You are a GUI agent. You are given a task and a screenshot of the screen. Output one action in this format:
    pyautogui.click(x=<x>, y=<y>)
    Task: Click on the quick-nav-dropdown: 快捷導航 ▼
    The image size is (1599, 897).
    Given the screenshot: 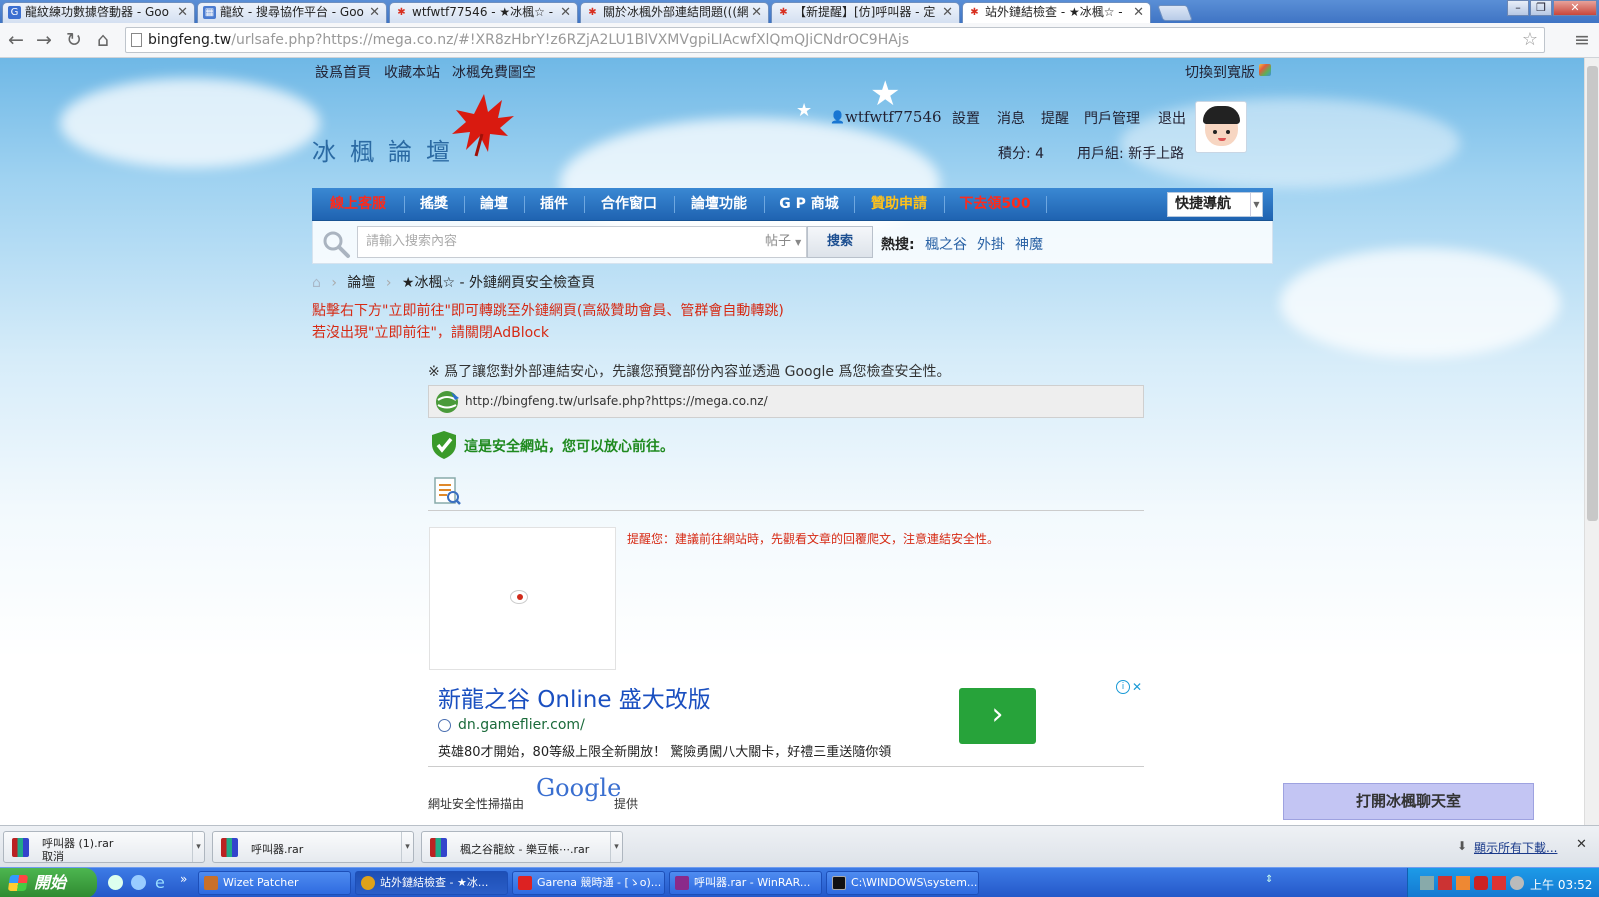 What is the action you would take?
    pyautogui.click(x=1215, y=204)
    